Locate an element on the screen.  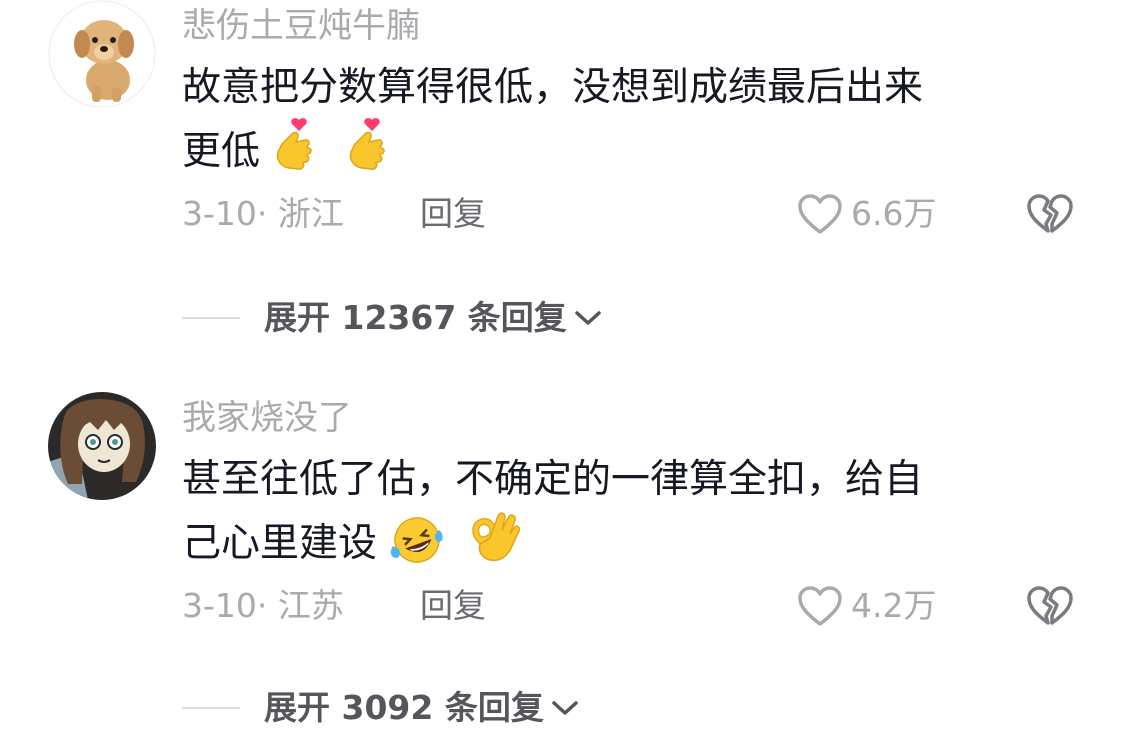
comment-text-line: 更低 is located at coordinates (221, 151).